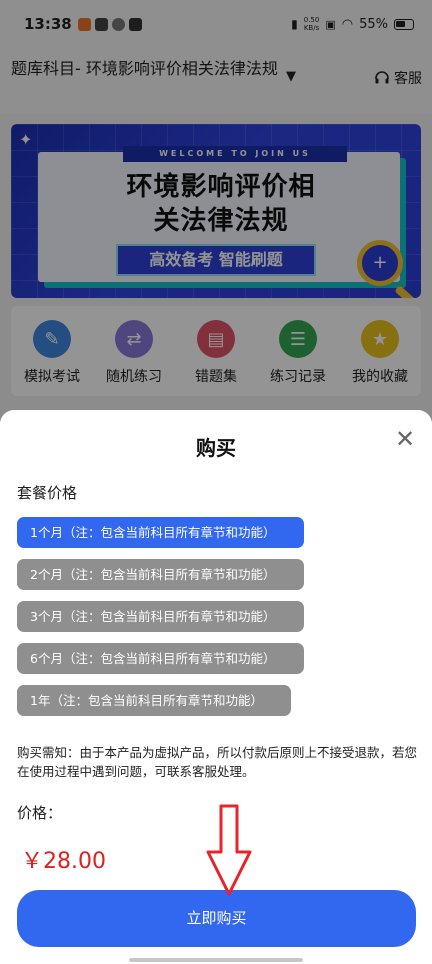 The width and height of the screenshot is (432, 964). Describe the element at coordinates (216, 918) in the screenshot. I see `buy-now-button: 立即购买` at that location.